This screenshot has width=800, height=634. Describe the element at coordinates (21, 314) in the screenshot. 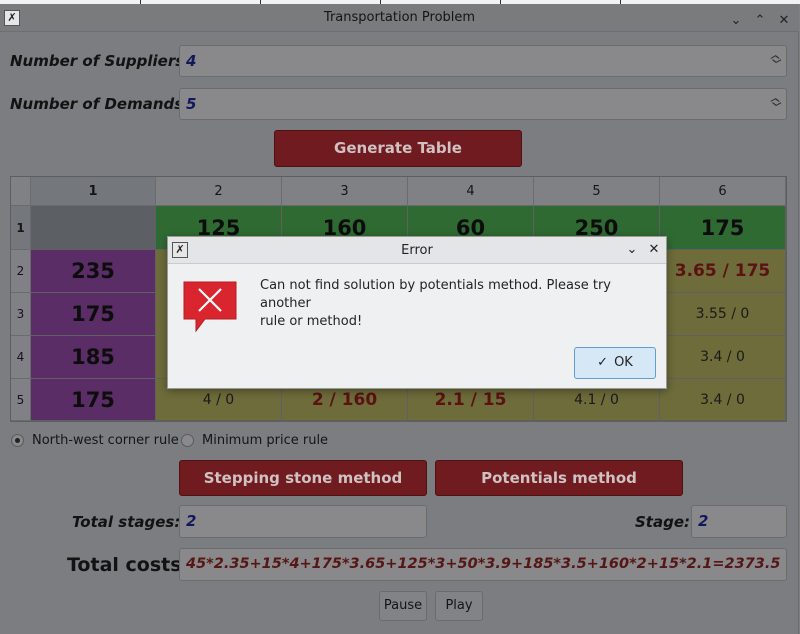

I see `row-header: 3` at that location.